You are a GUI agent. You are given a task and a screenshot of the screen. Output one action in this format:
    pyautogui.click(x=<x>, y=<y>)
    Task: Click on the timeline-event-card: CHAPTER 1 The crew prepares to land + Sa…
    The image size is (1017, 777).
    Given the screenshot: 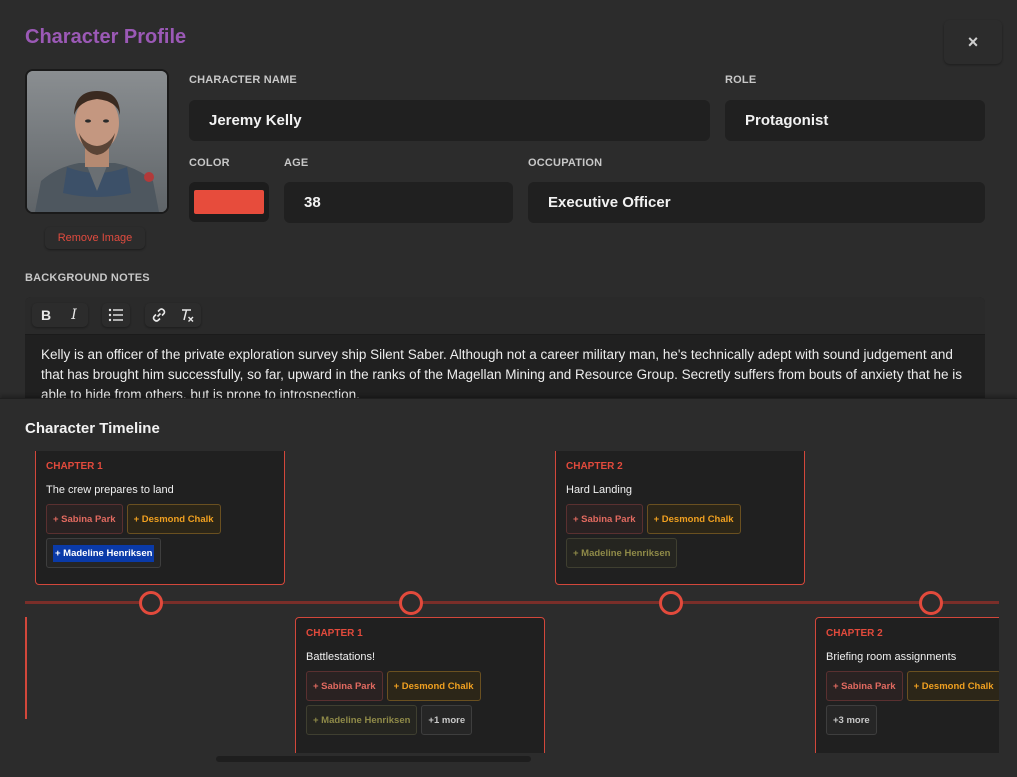 What is the action you would take?
    pyautogui.click(x=160, y=518)
    